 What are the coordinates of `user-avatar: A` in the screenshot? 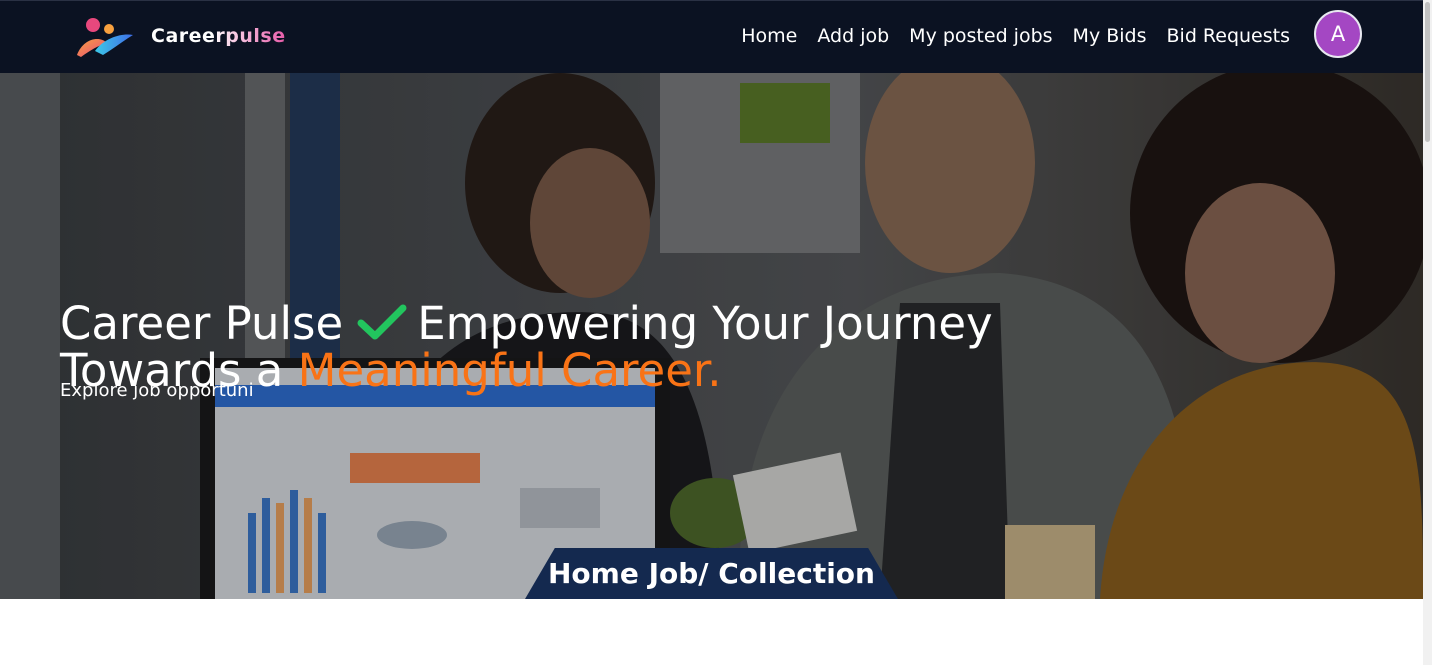 It's located at (1338, 34).